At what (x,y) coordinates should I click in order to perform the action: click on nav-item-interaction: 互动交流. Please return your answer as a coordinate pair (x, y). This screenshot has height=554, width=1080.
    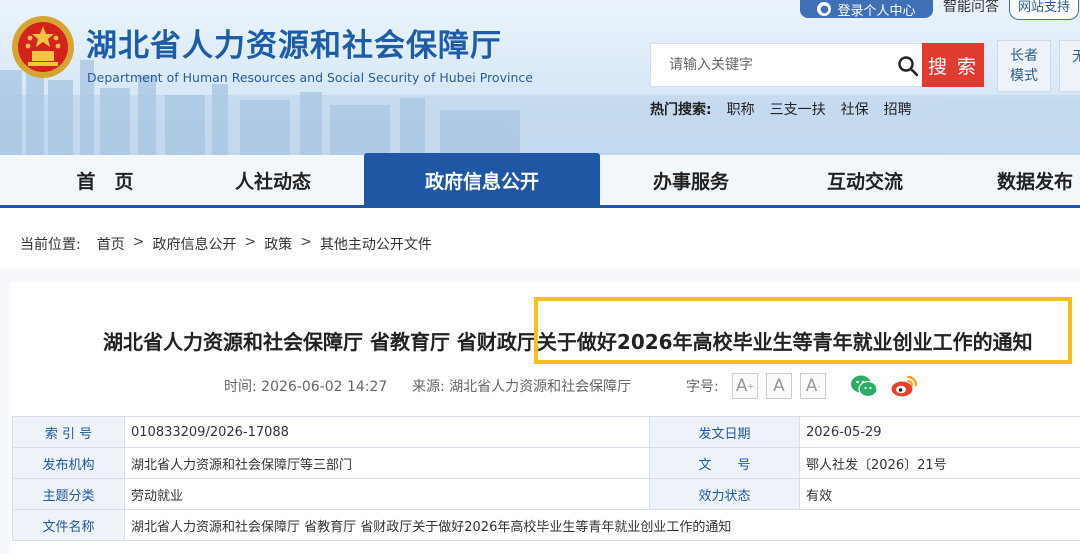
    Looking at the image, I should click on (865, 180).